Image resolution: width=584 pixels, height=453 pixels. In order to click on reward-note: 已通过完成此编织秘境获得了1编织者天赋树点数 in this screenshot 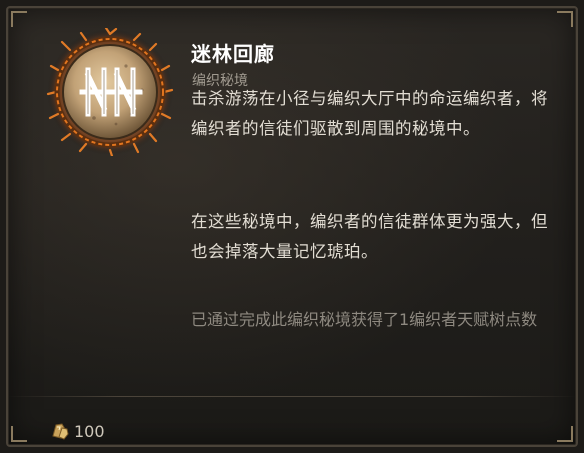, I will do `click(364, 319)`.